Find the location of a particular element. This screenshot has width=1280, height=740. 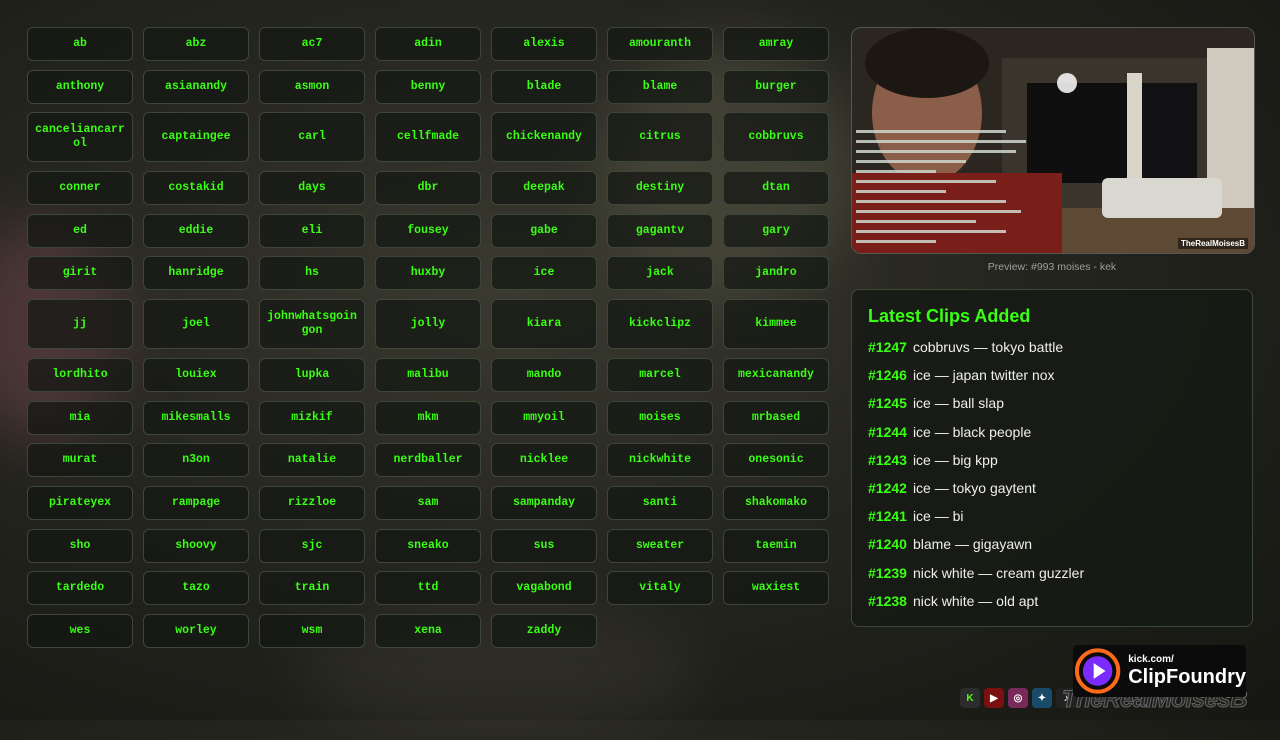

clip-button-nickwhite: nickwhite is located at coordinates (660, 460).